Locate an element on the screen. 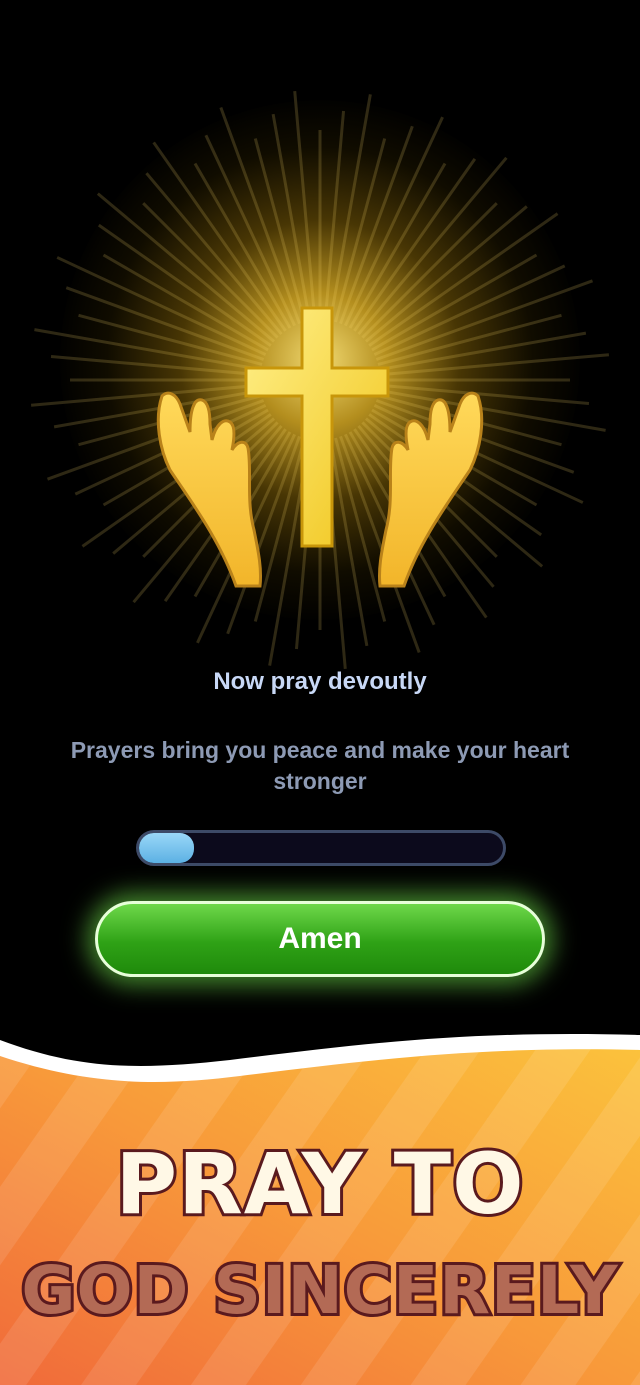 Image resolution: width=640 pixels, height=1385 pixels. prayer-progress-fill is located at coordinates (166, 848).